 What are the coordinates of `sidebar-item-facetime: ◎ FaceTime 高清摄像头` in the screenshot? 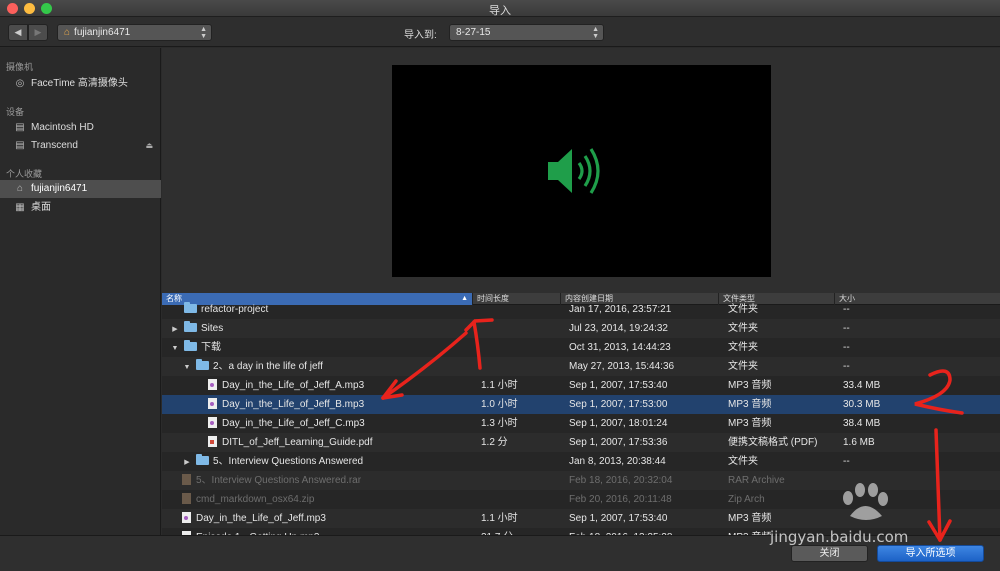 It's located at (80, 84).